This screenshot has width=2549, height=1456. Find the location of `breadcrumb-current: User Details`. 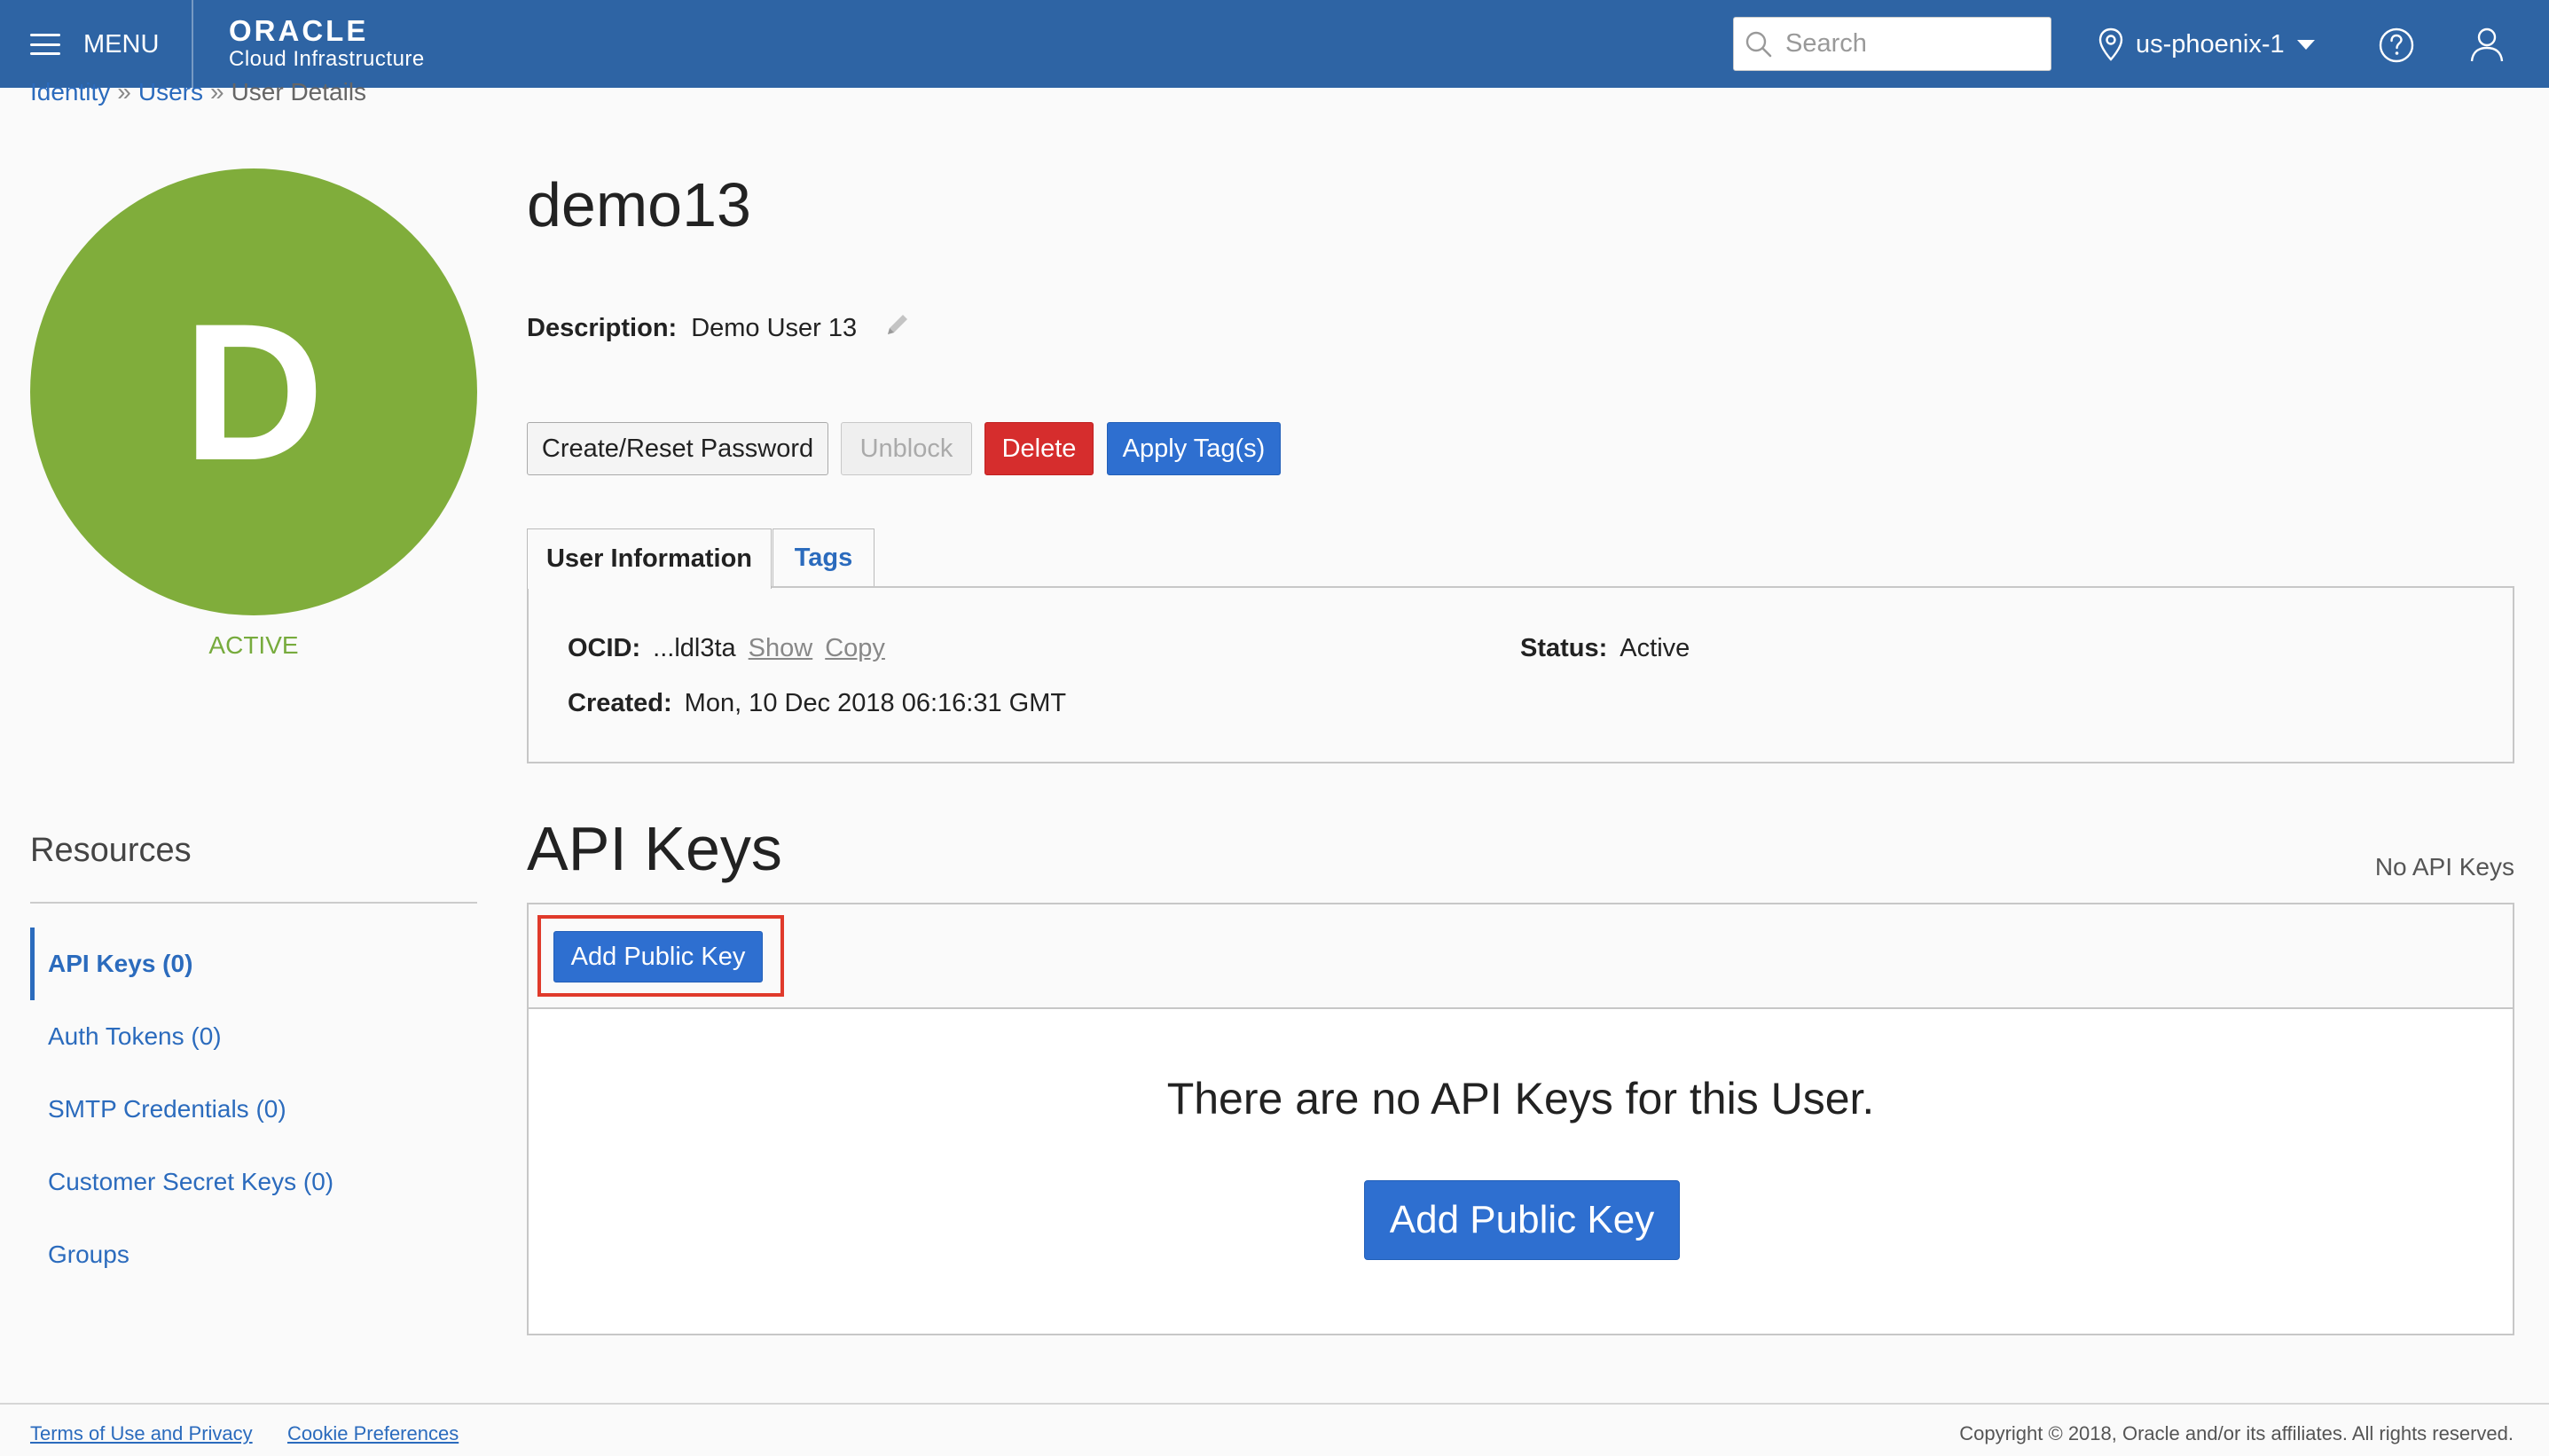

breadcrumb-current: User Details is located at coordinates (299, 92).